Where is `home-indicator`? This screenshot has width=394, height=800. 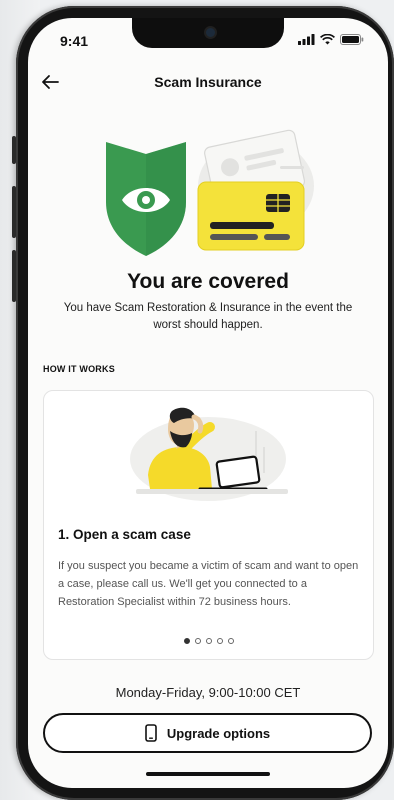 home-indicator is located at coordinates (208, 774).